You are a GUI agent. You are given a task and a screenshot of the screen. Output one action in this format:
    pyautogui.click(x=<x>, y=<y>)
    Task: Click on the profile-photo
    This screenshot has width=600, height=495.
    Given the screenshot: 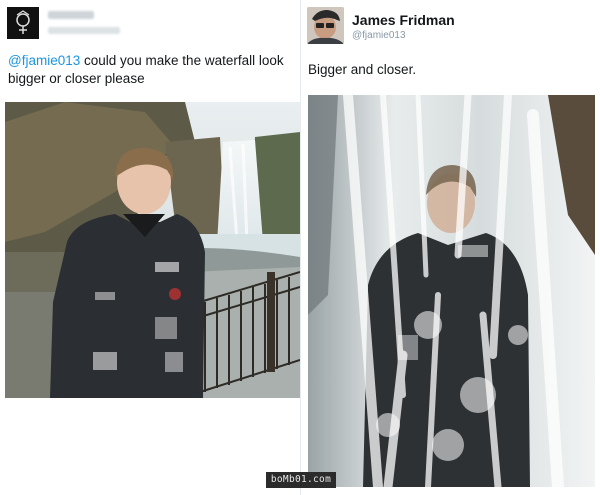 What is the action you would take?
    pyautogui.click(x=325, y=25)
    